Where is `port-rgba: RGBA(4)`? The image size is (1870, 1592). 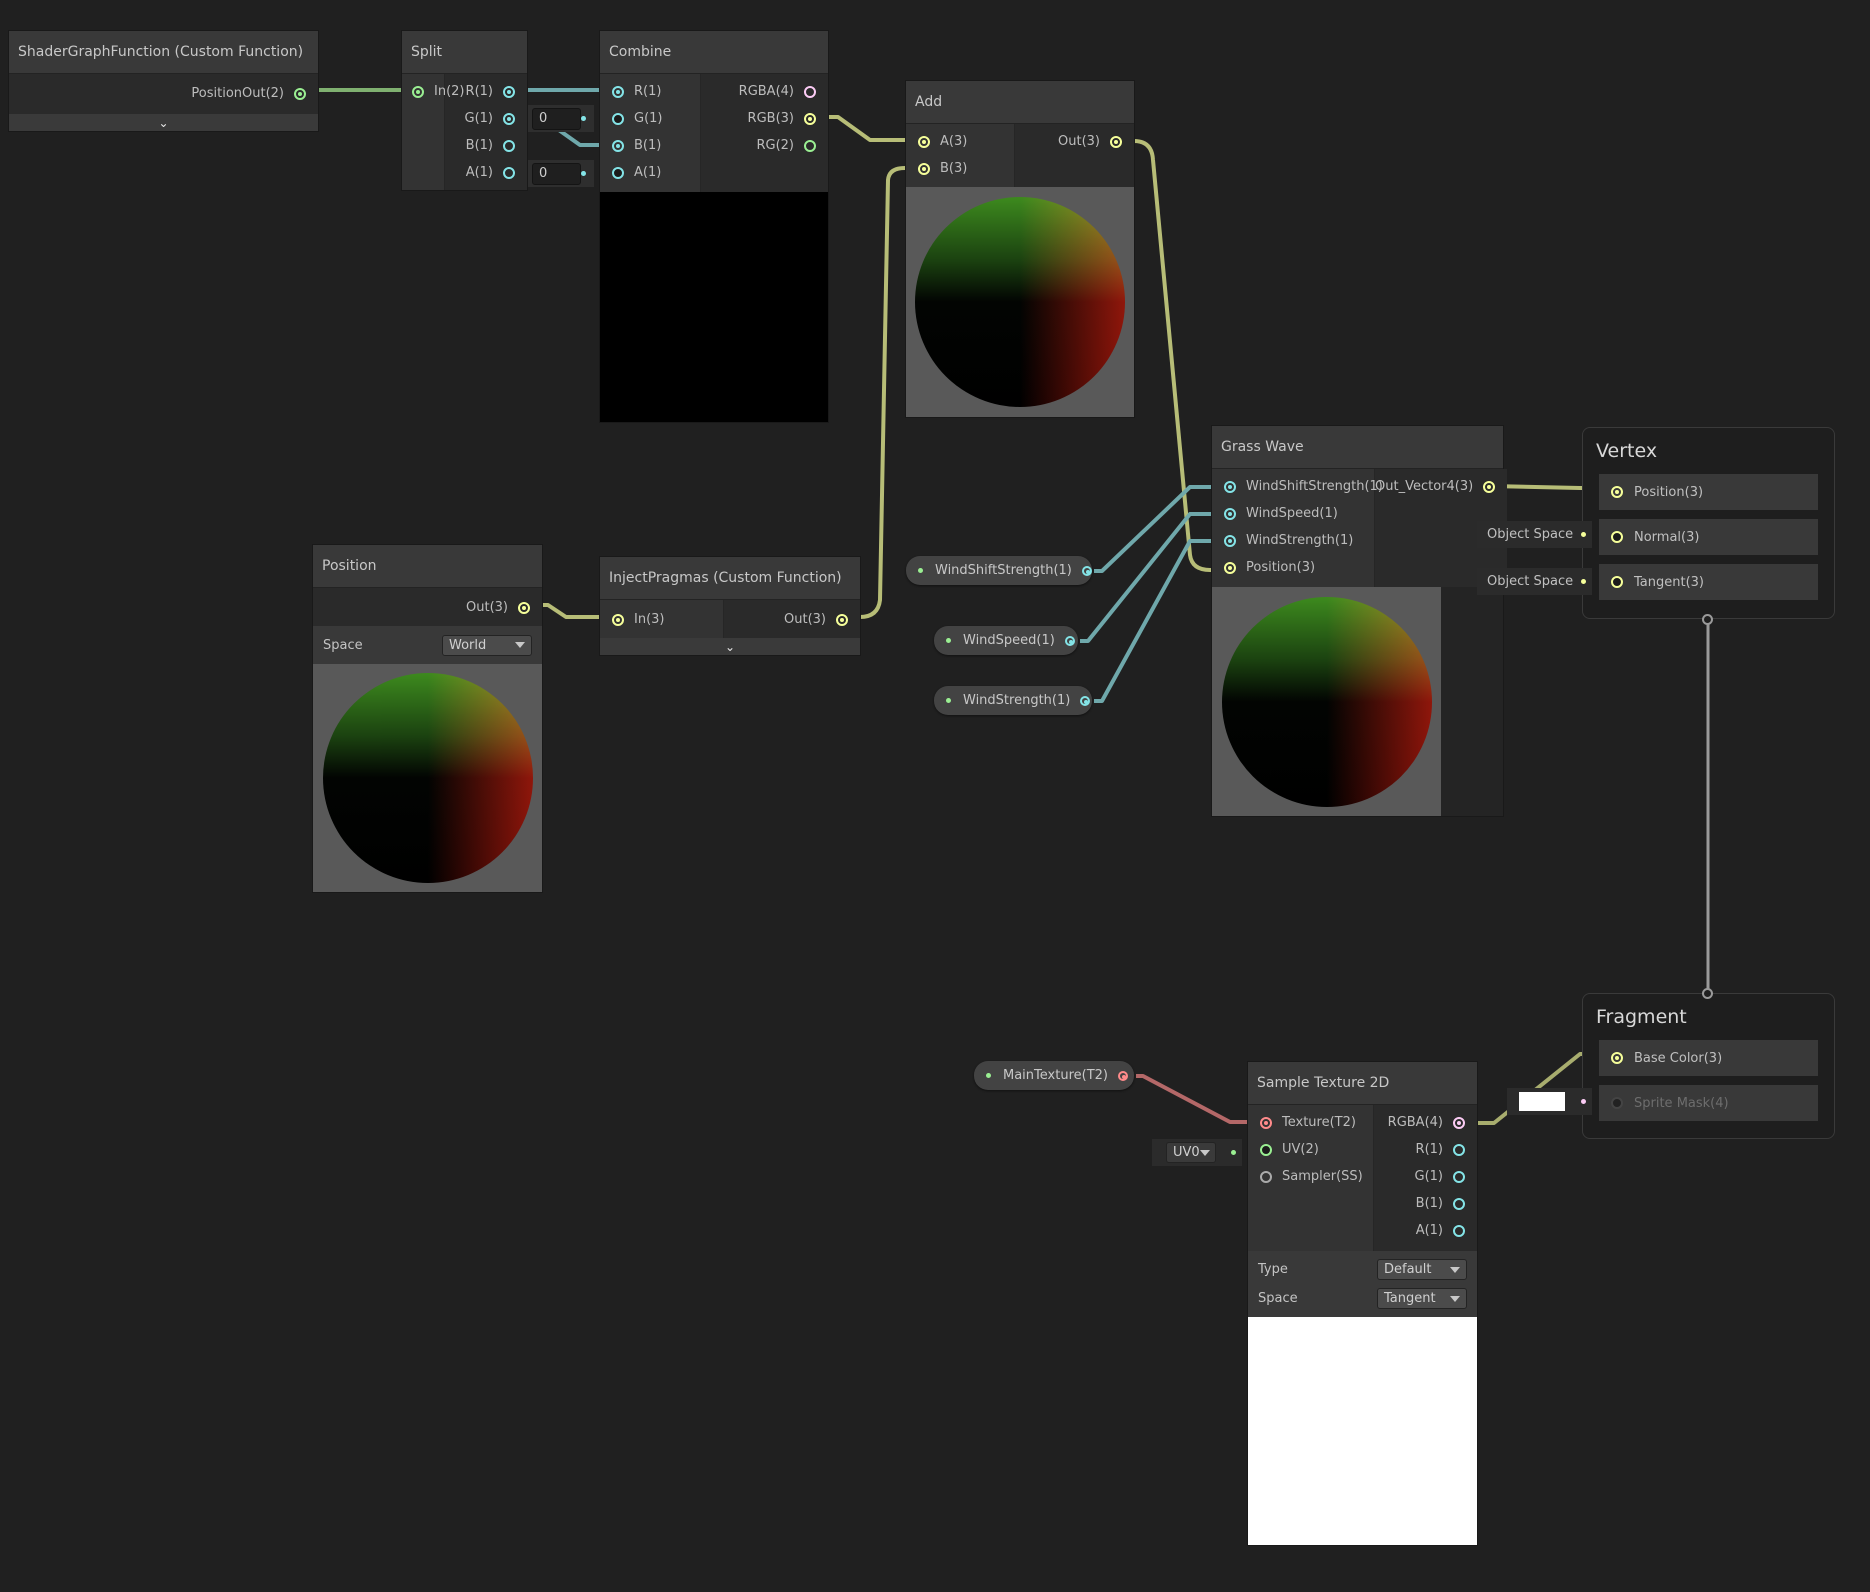
port-rgba: RGBA(4) is located at coordinates (764, 91).